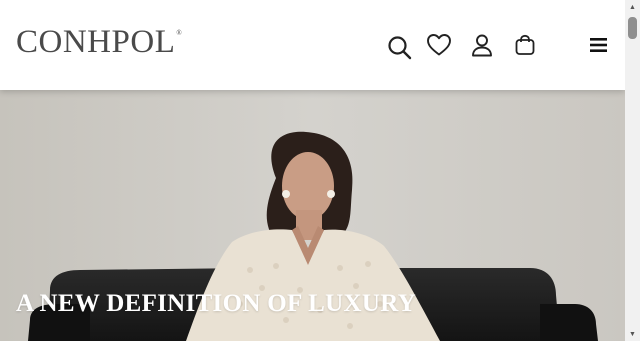  I want to click on search-icon, so click(399, 47).